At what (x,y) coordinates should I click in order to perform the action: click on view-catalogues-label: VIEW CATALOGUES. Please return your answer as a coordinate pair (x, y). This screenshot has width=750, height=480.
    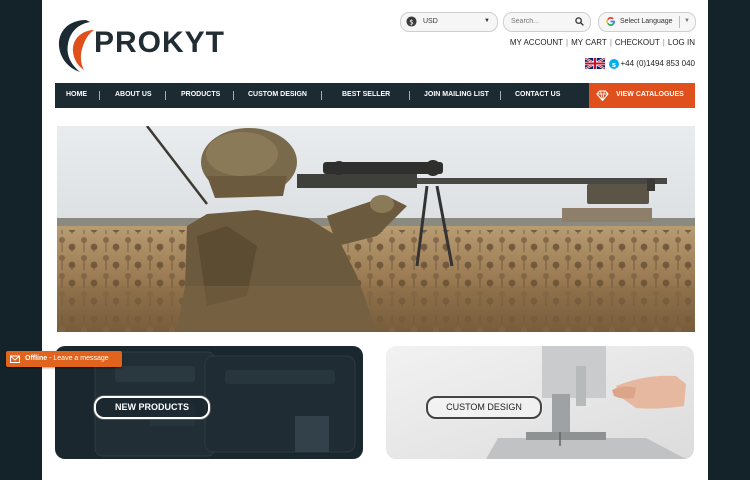
    Looking at the image, I should click on (650, 94).